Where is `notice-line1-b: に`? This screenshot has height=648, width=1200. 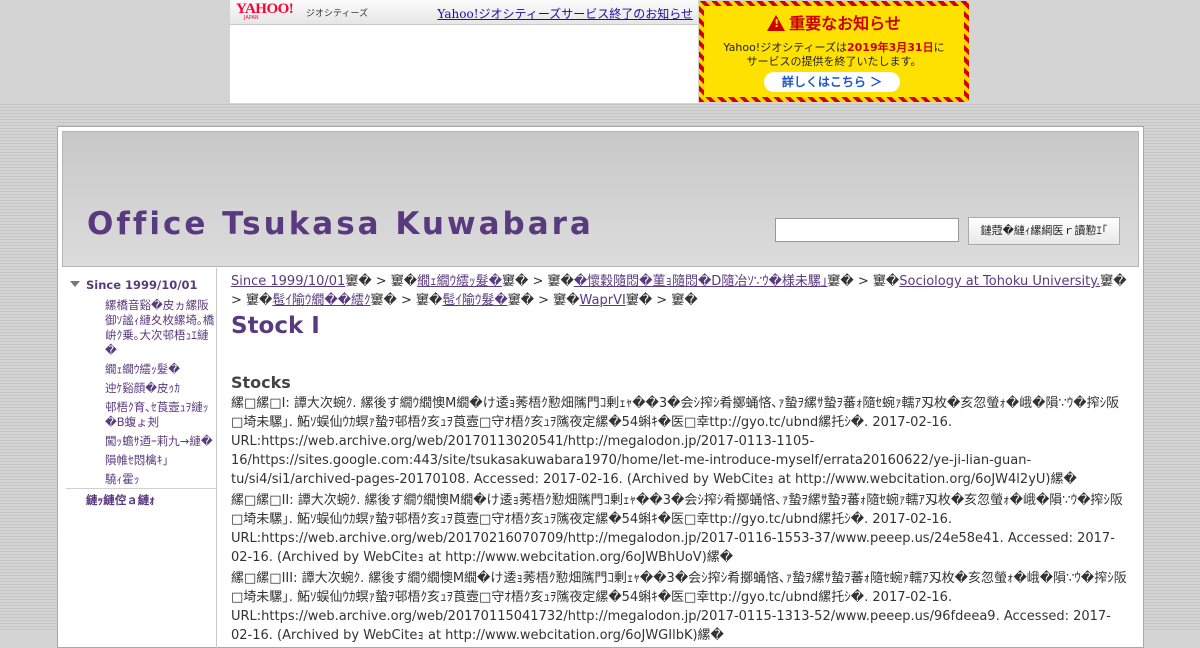
notice-line1-b: に is located at coordinates (939, 47).